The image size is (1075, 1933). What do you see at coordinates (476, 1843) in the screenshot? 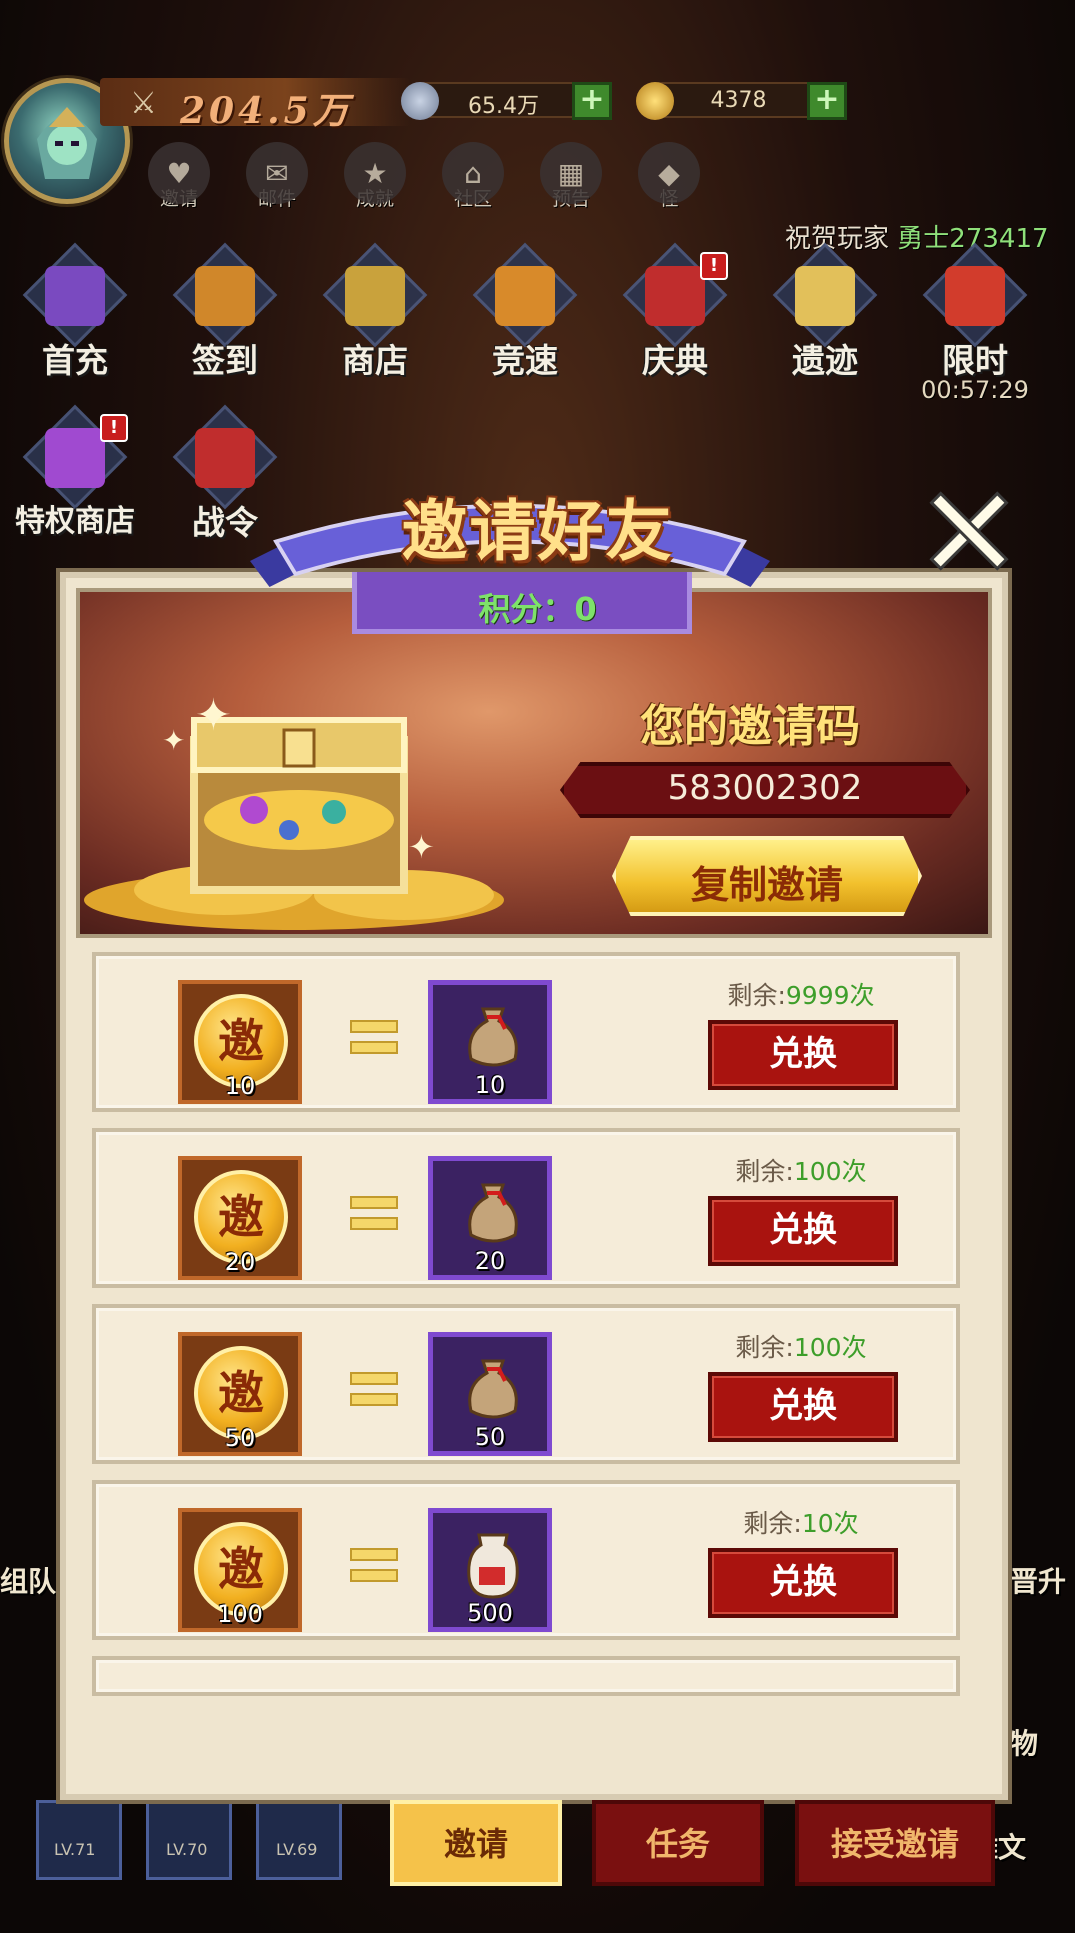
I see `tab-invite: 邀请` at bounding box center [476, 1843].